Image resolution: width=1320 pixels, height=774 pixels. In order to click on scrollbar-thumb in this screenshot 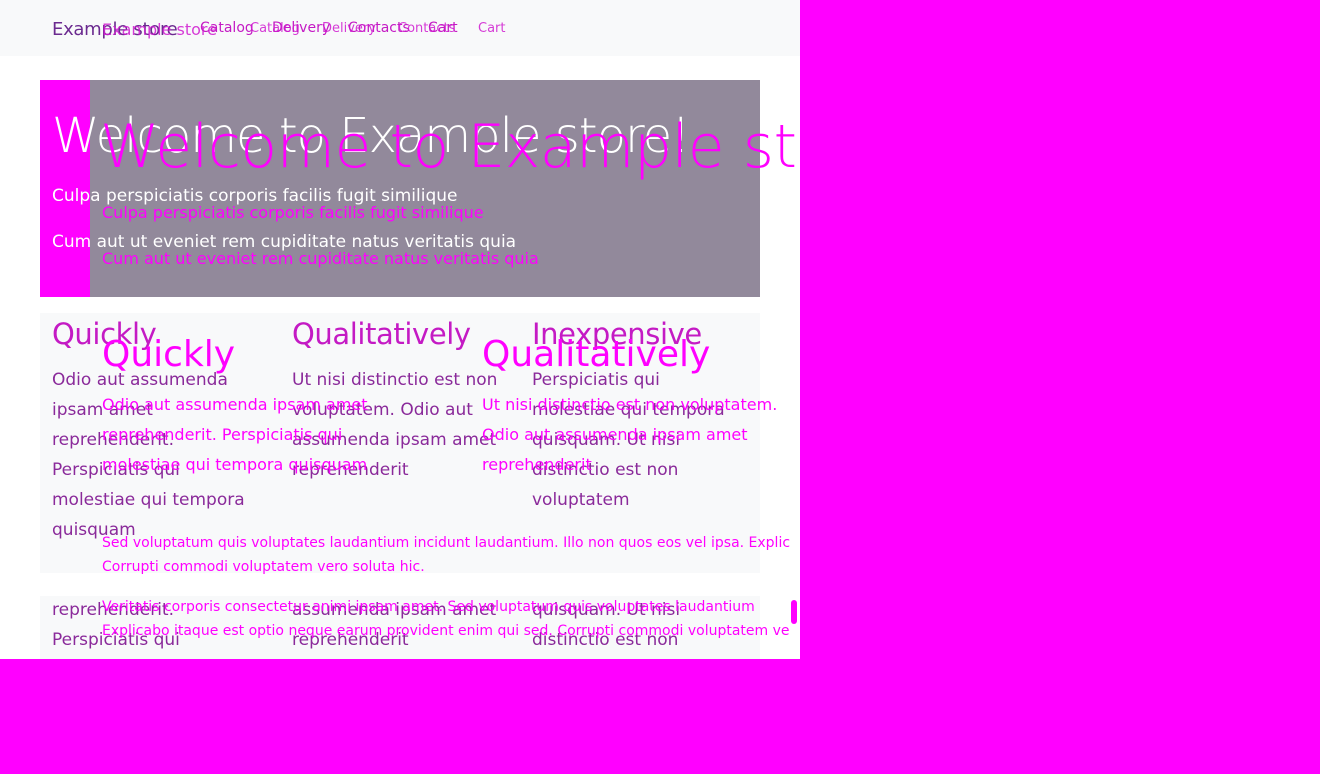, I will do `click(794, 612)`.